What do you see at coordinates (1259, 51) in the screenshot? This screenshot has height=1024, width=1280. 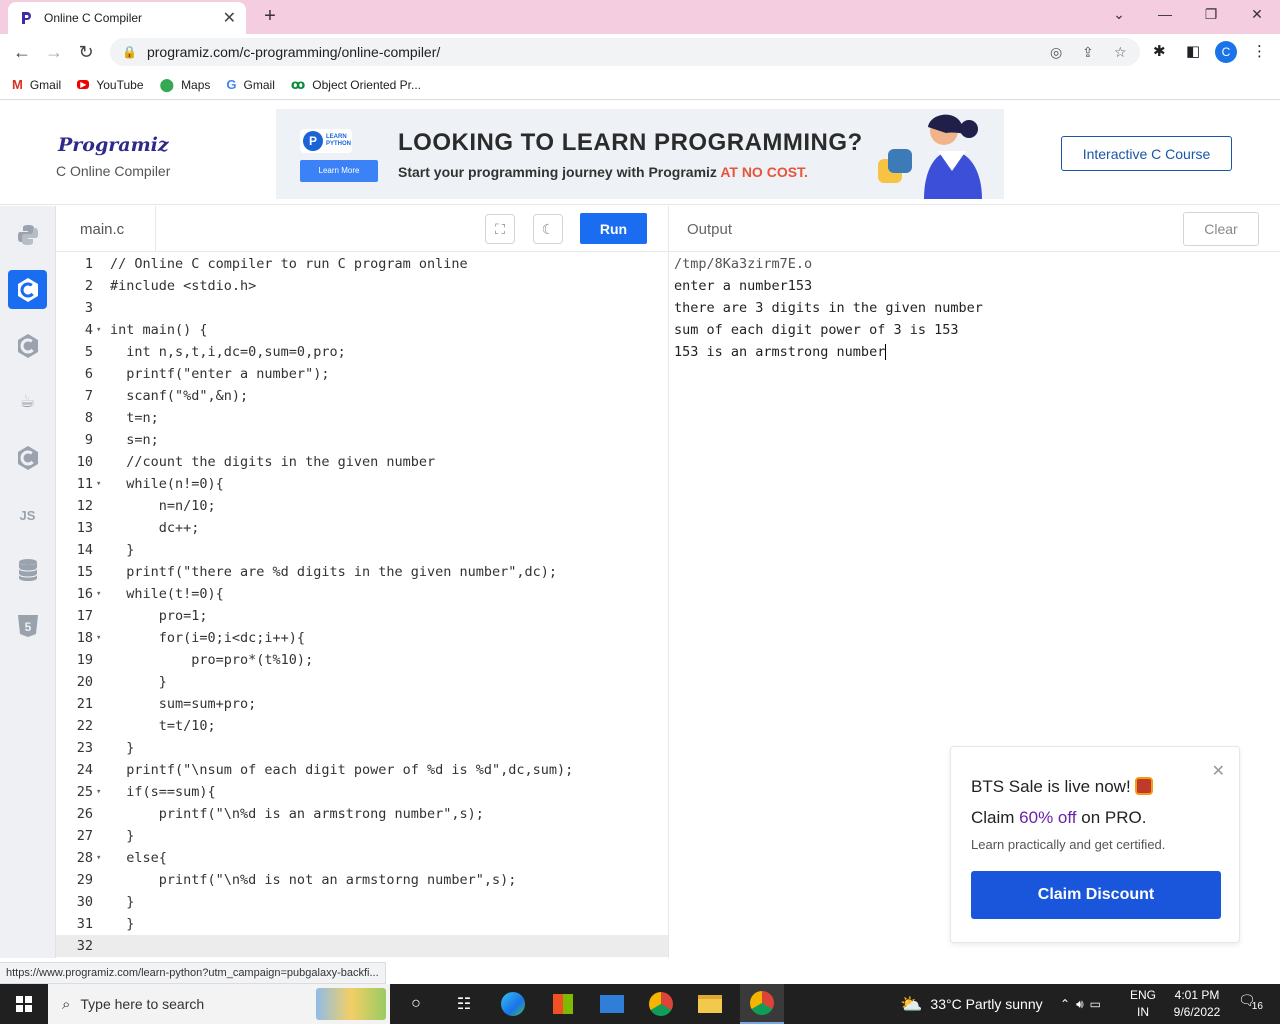 I see `menu-icon: ⋮` at bounding box center [1259, 51].